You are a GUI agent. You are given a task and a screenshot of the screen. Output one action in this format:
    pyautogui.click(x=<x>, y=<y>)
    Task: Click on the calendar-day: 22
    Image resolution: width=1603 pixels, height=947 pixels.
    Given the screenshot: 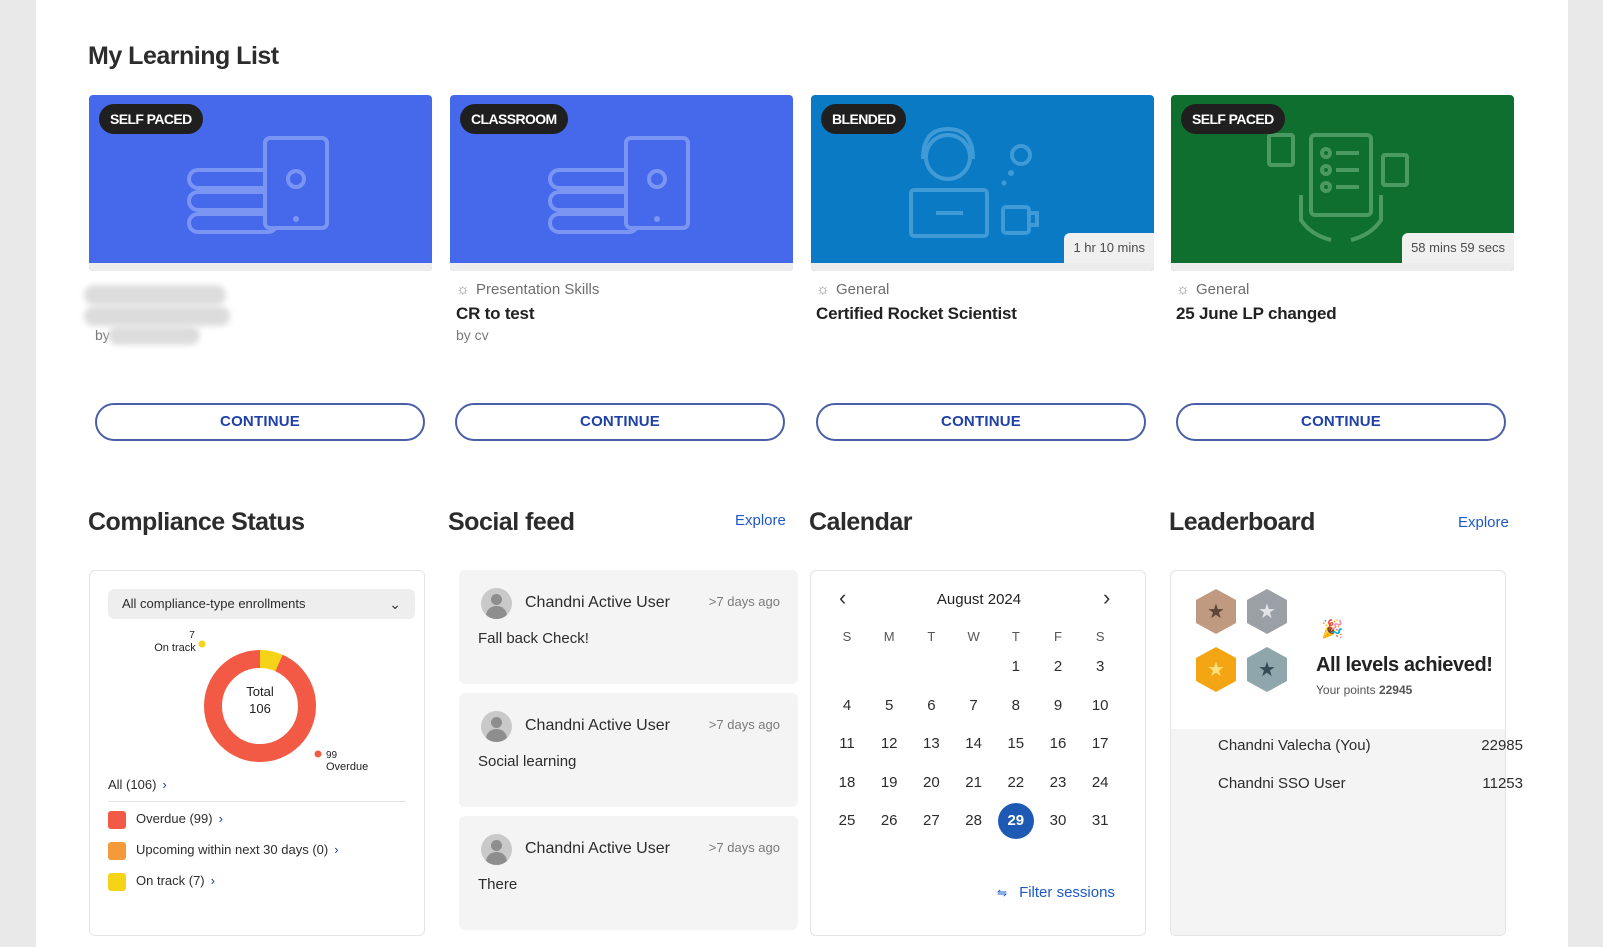 What is the action you would take?
    pyautogui.click(x=1016, y=783)
    